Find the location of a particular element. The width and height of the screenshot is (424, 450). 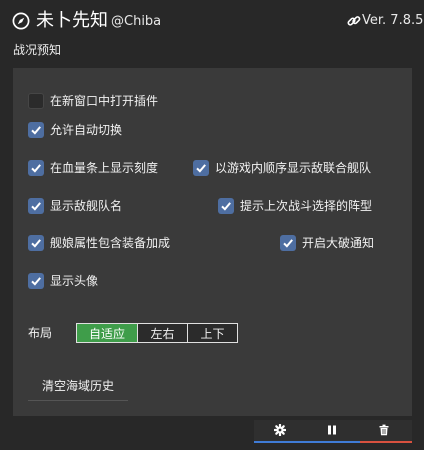

avatar-label: 显示头像 is located at coordinates (74, 281).